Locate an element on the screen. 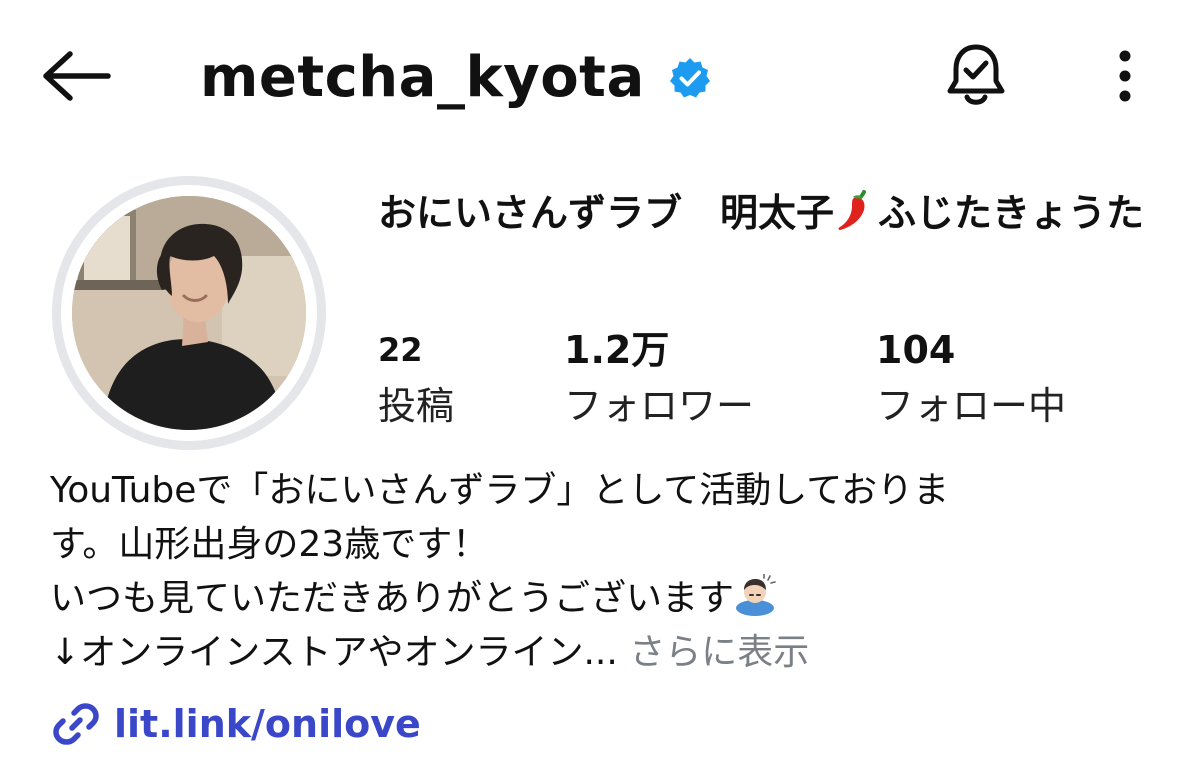 The height and width of the screenshot is (769, 1200). back-button is located at coordinates (76, 76).